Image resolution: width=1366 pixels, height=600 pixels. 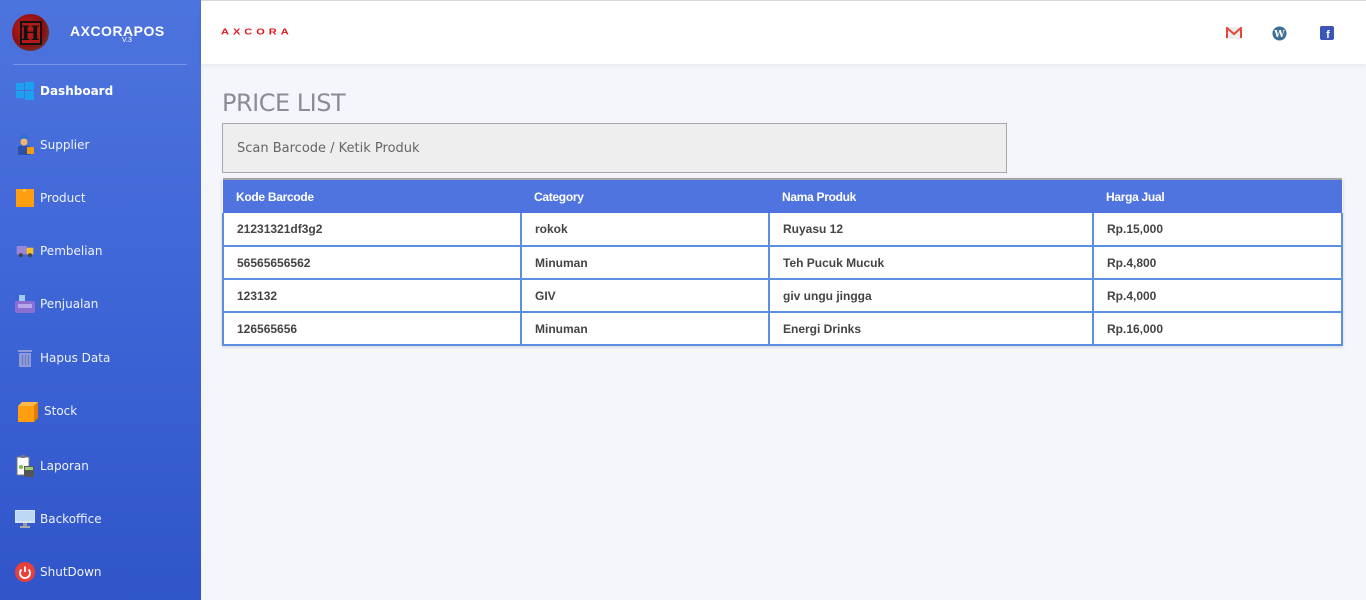 I want to click on sidebar-item-label: Stock, so click(x=61, y=411).